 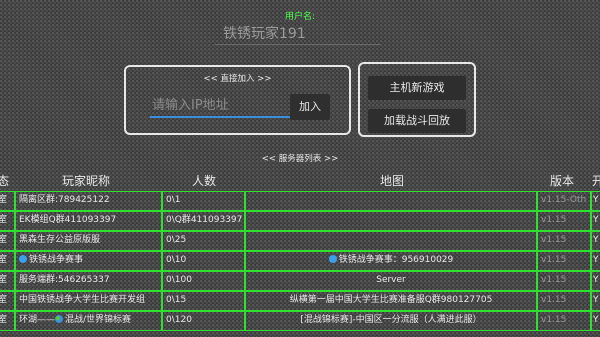 I want to click on host-panel: 主机新游戏 加载战斗回放, so click(x=417, y=99).